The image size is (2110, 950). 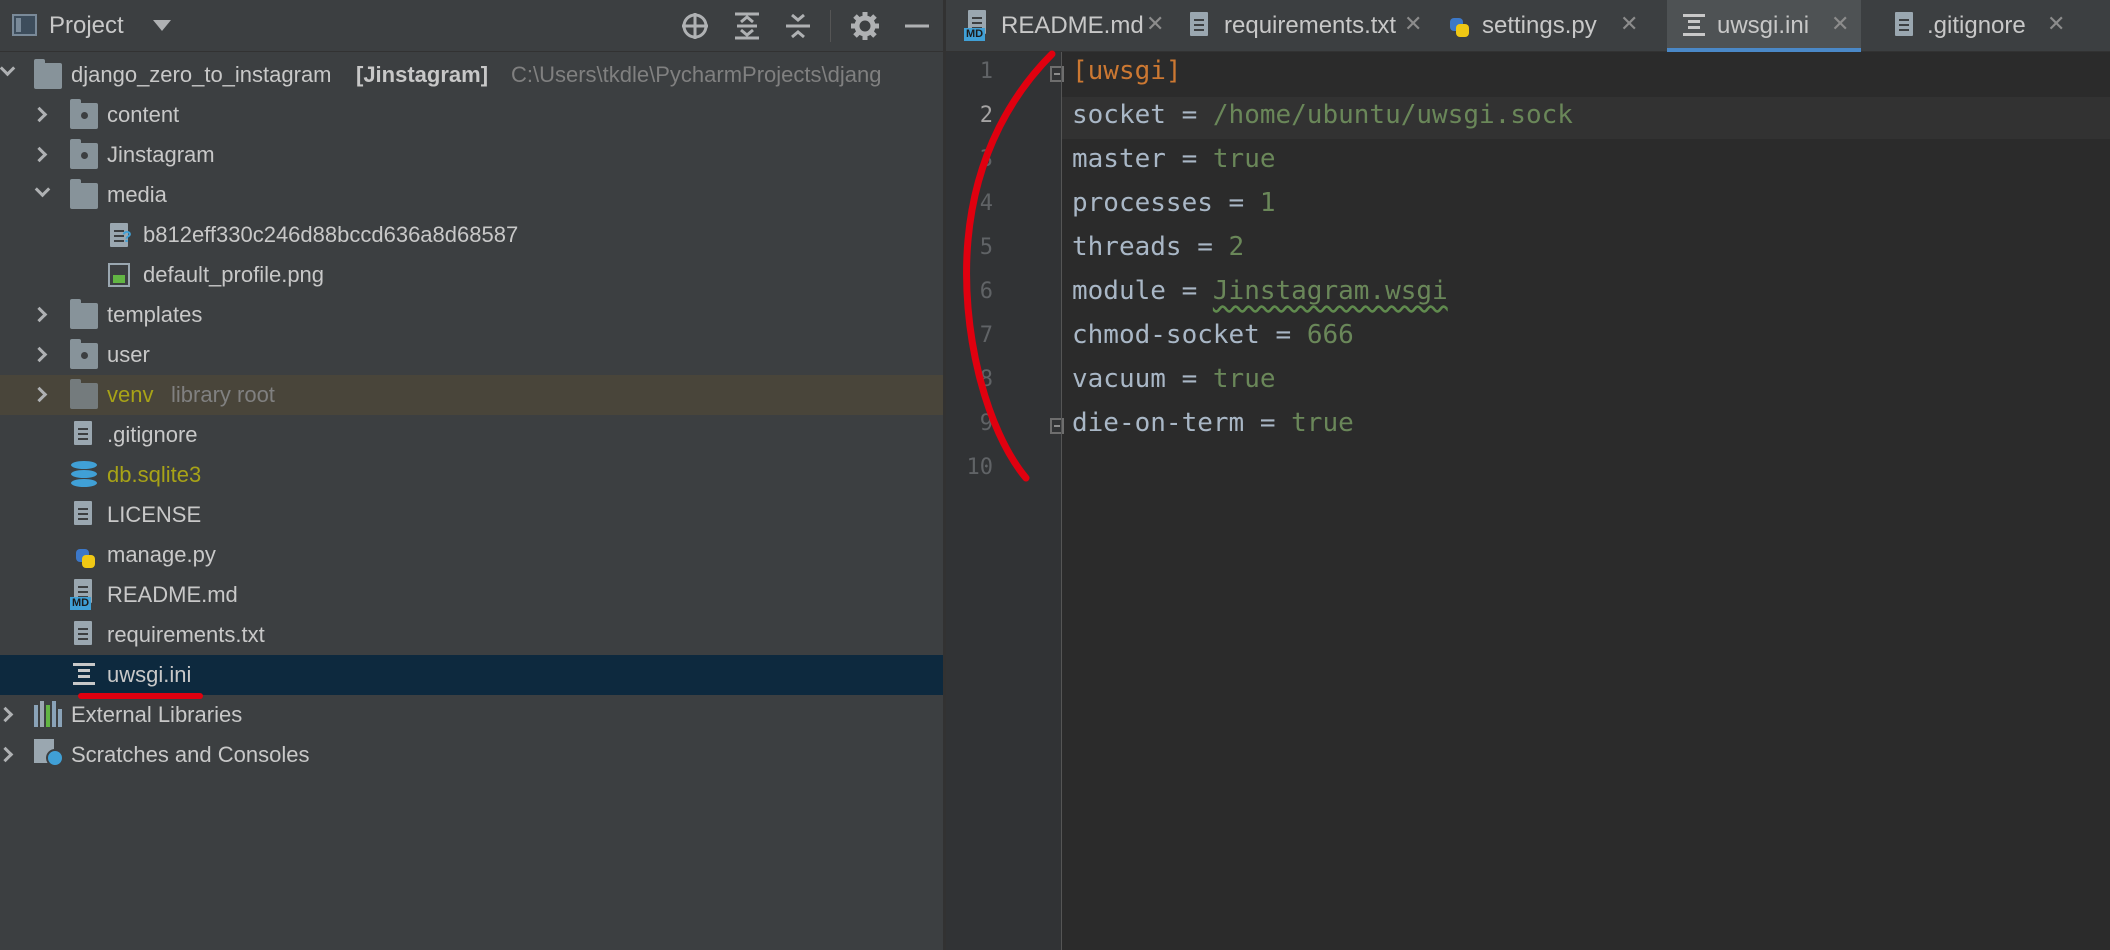 What do you see at coordinates (119, 275) in the screenshot?
I see `image-file-icon` at bounding box center [119, 275].